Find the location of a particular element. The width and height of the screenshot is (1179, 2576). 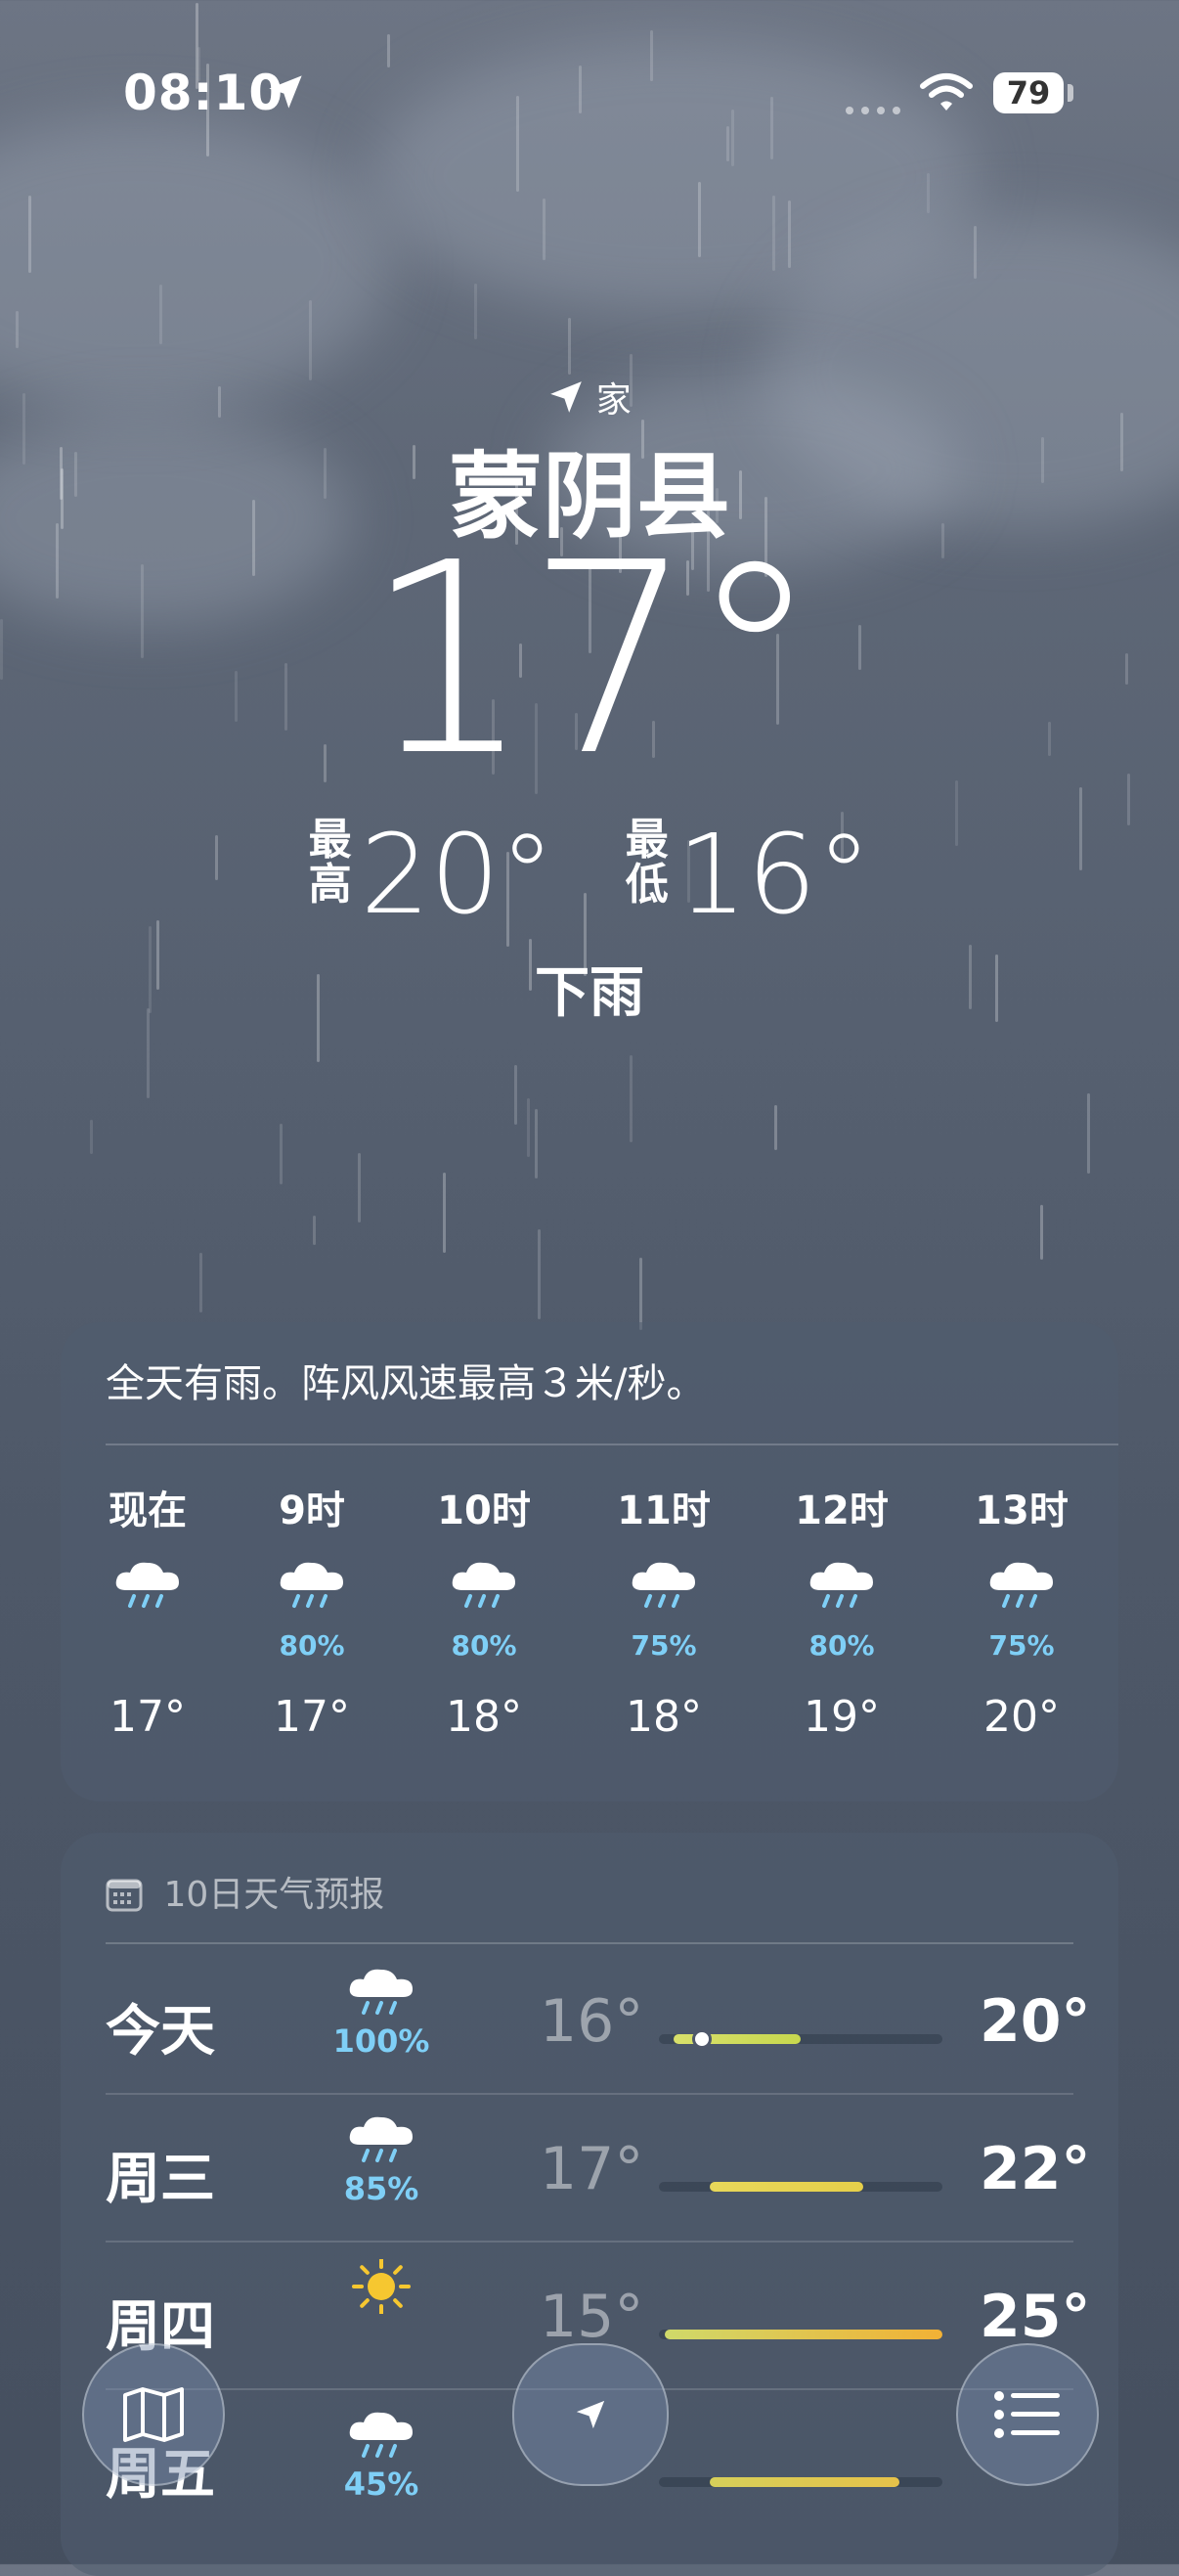

location-button is located at coordinates (590, 2415).